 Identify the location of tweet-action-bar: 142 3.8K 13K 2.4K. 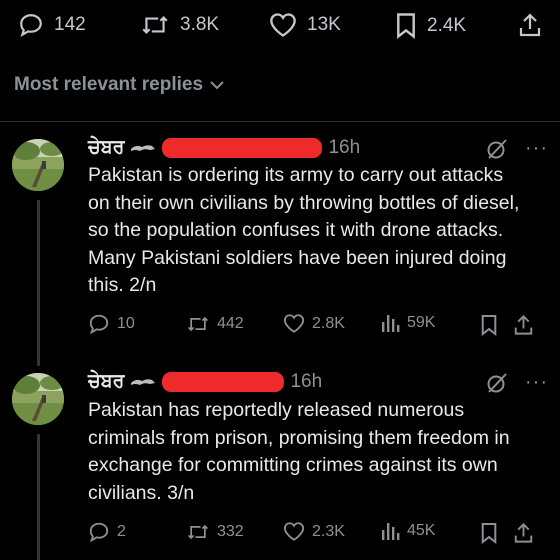
(280, 29).